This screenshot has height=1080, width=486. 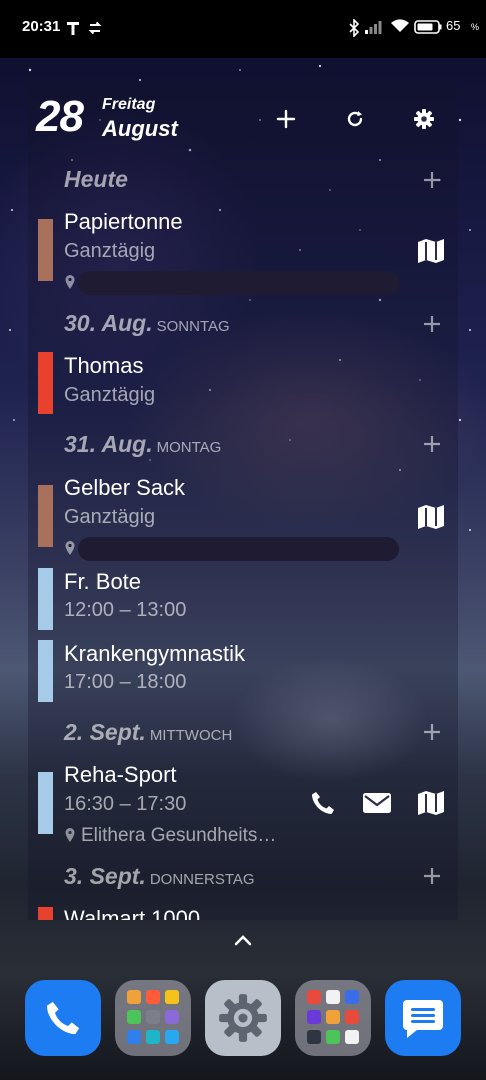 I want to click on event-title: Walmart 1000, so click(x=132, y=913).